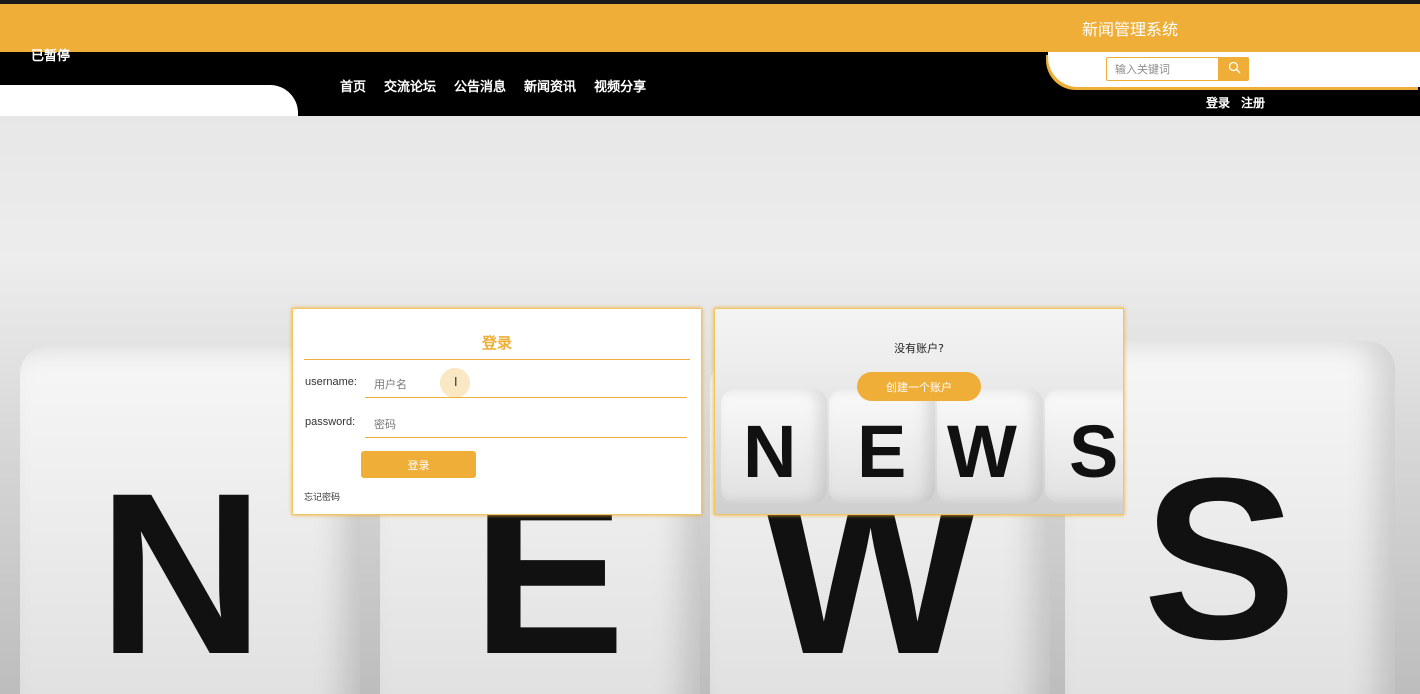 This screenshot has height=694, width=1420. I want to click on register-link: 注册, so click(1253, 102).